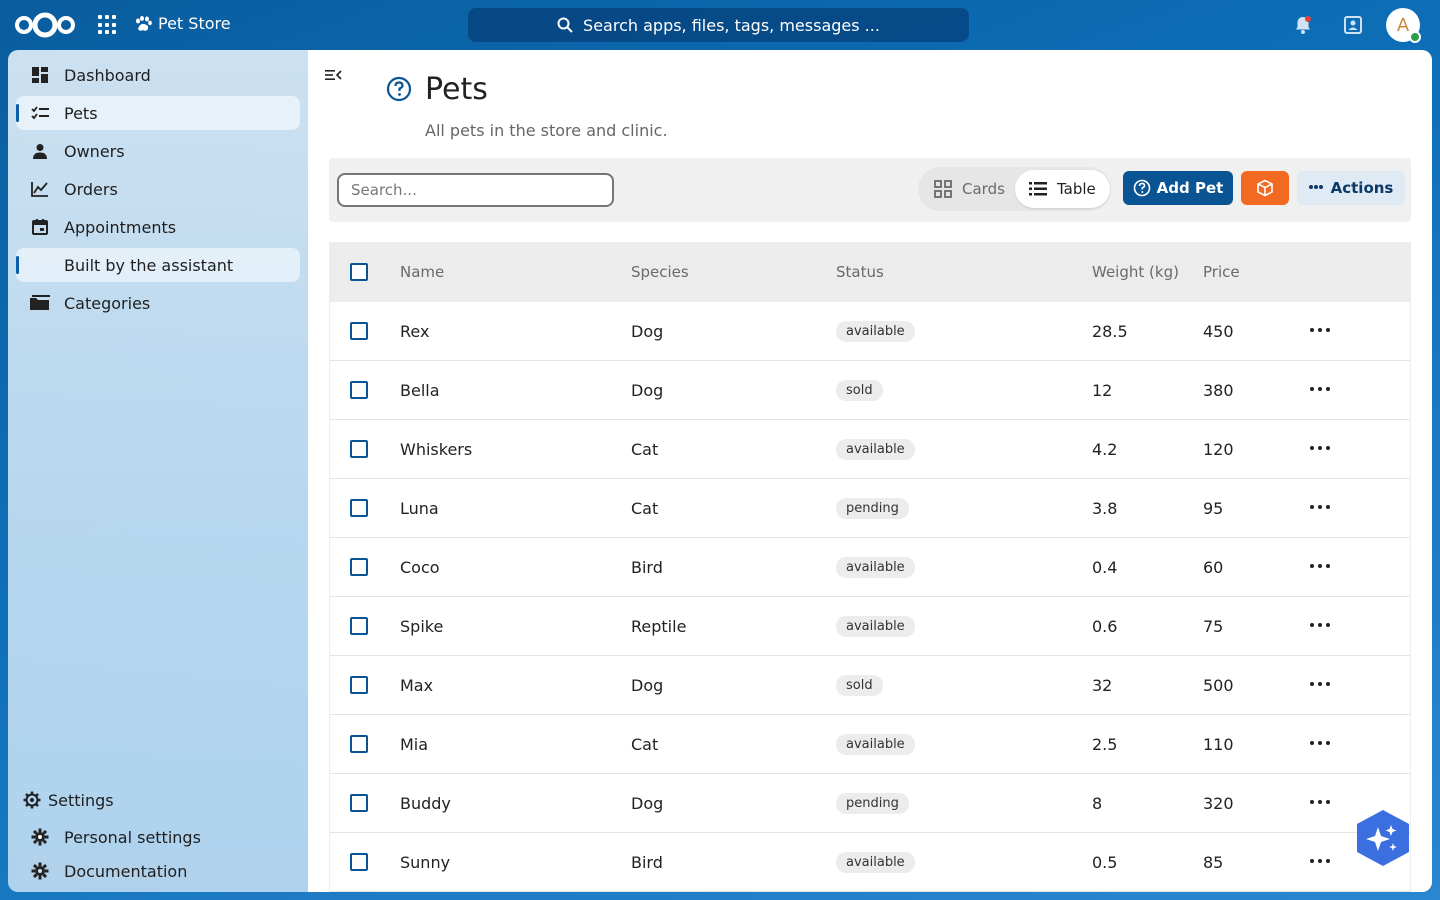  Describe the element at coordinates (132, 837) in the screenshot. I see `sidebar-item-label: Personal settings` at that location.